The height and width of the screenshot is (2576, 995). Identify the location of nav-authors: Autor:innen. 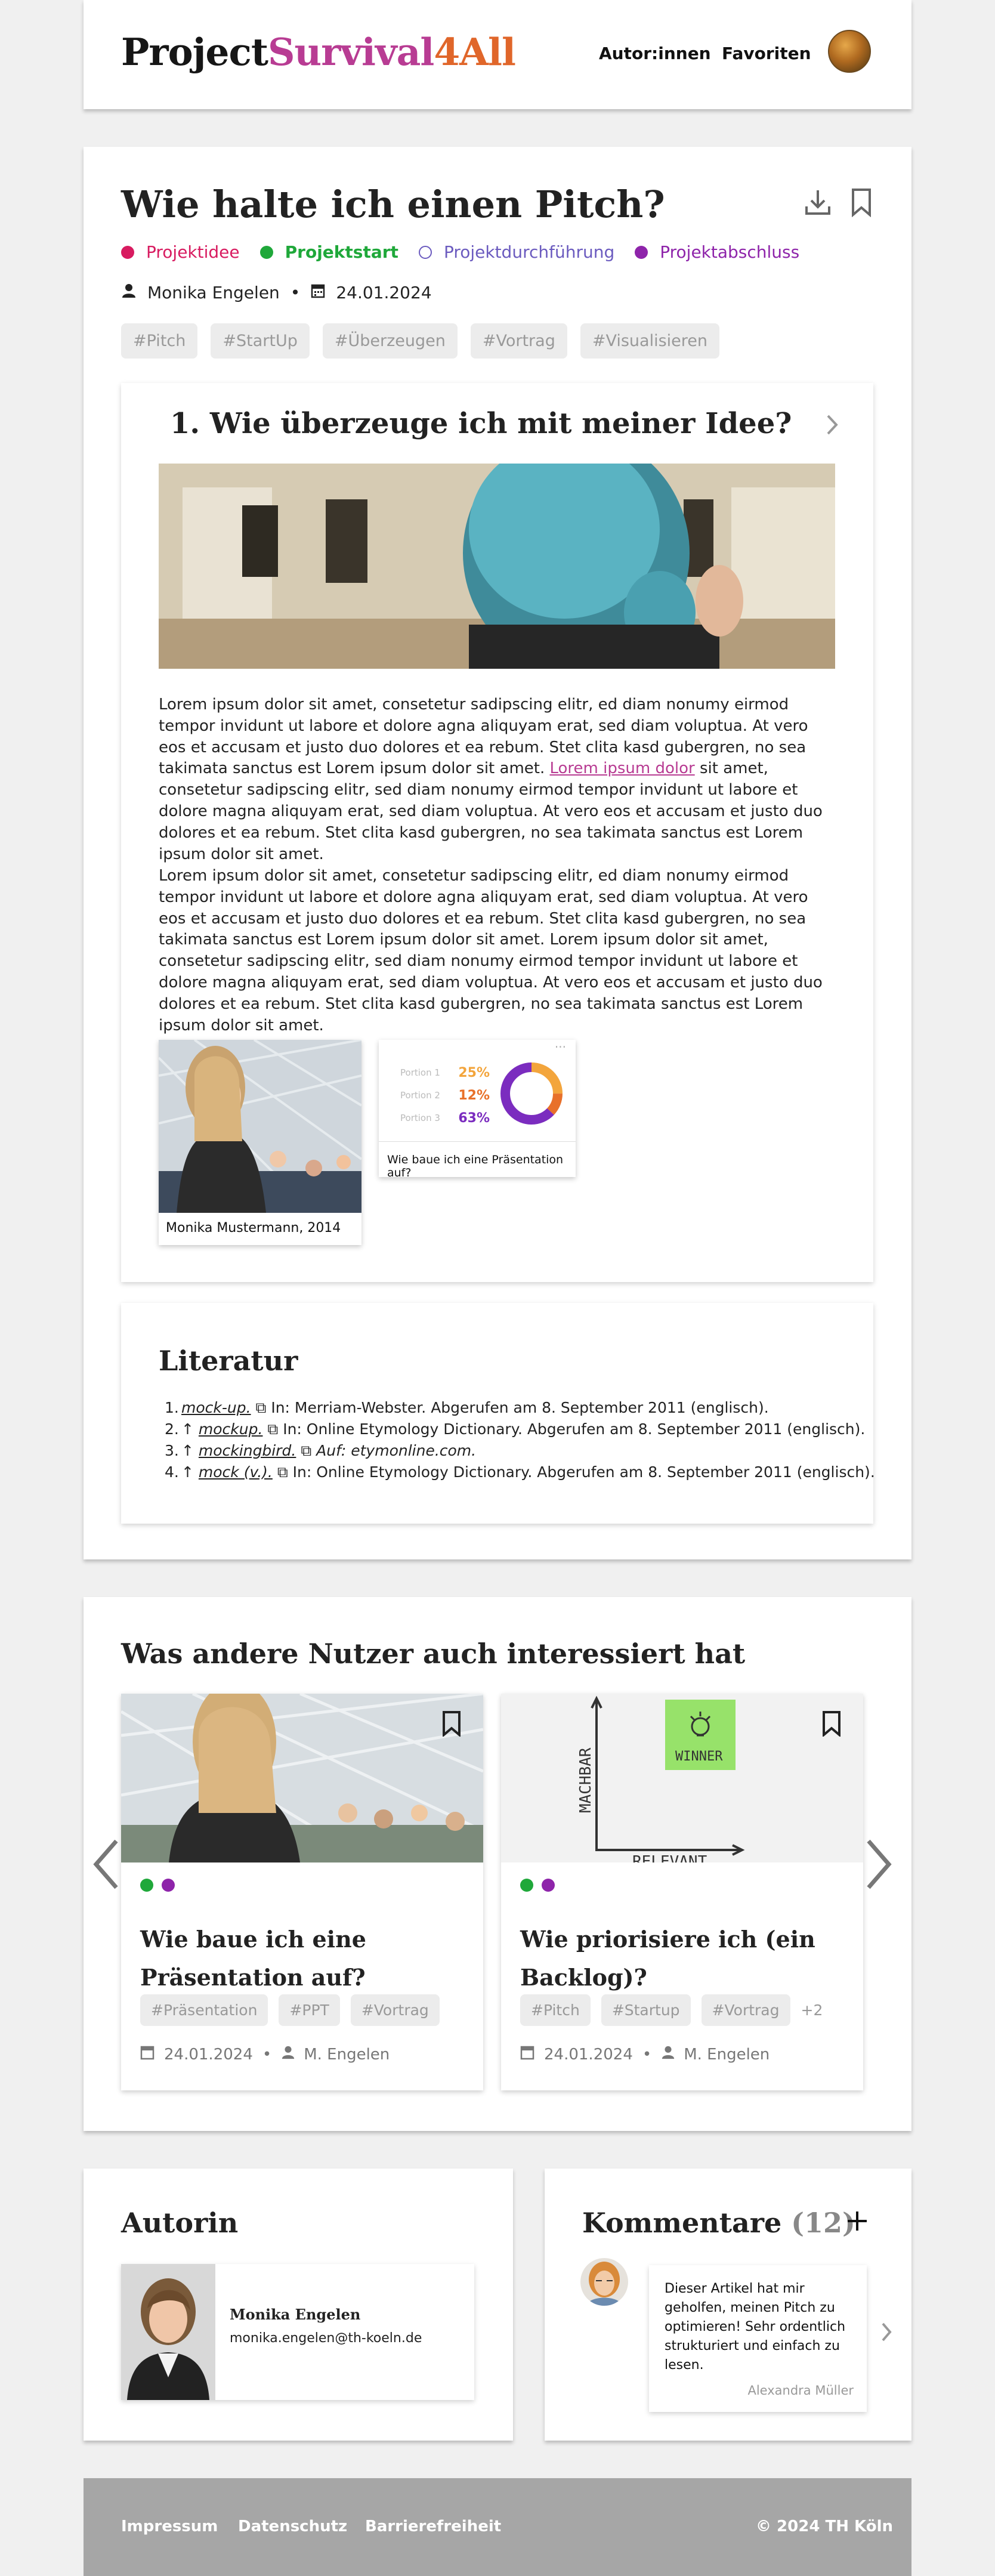
(655, 53).